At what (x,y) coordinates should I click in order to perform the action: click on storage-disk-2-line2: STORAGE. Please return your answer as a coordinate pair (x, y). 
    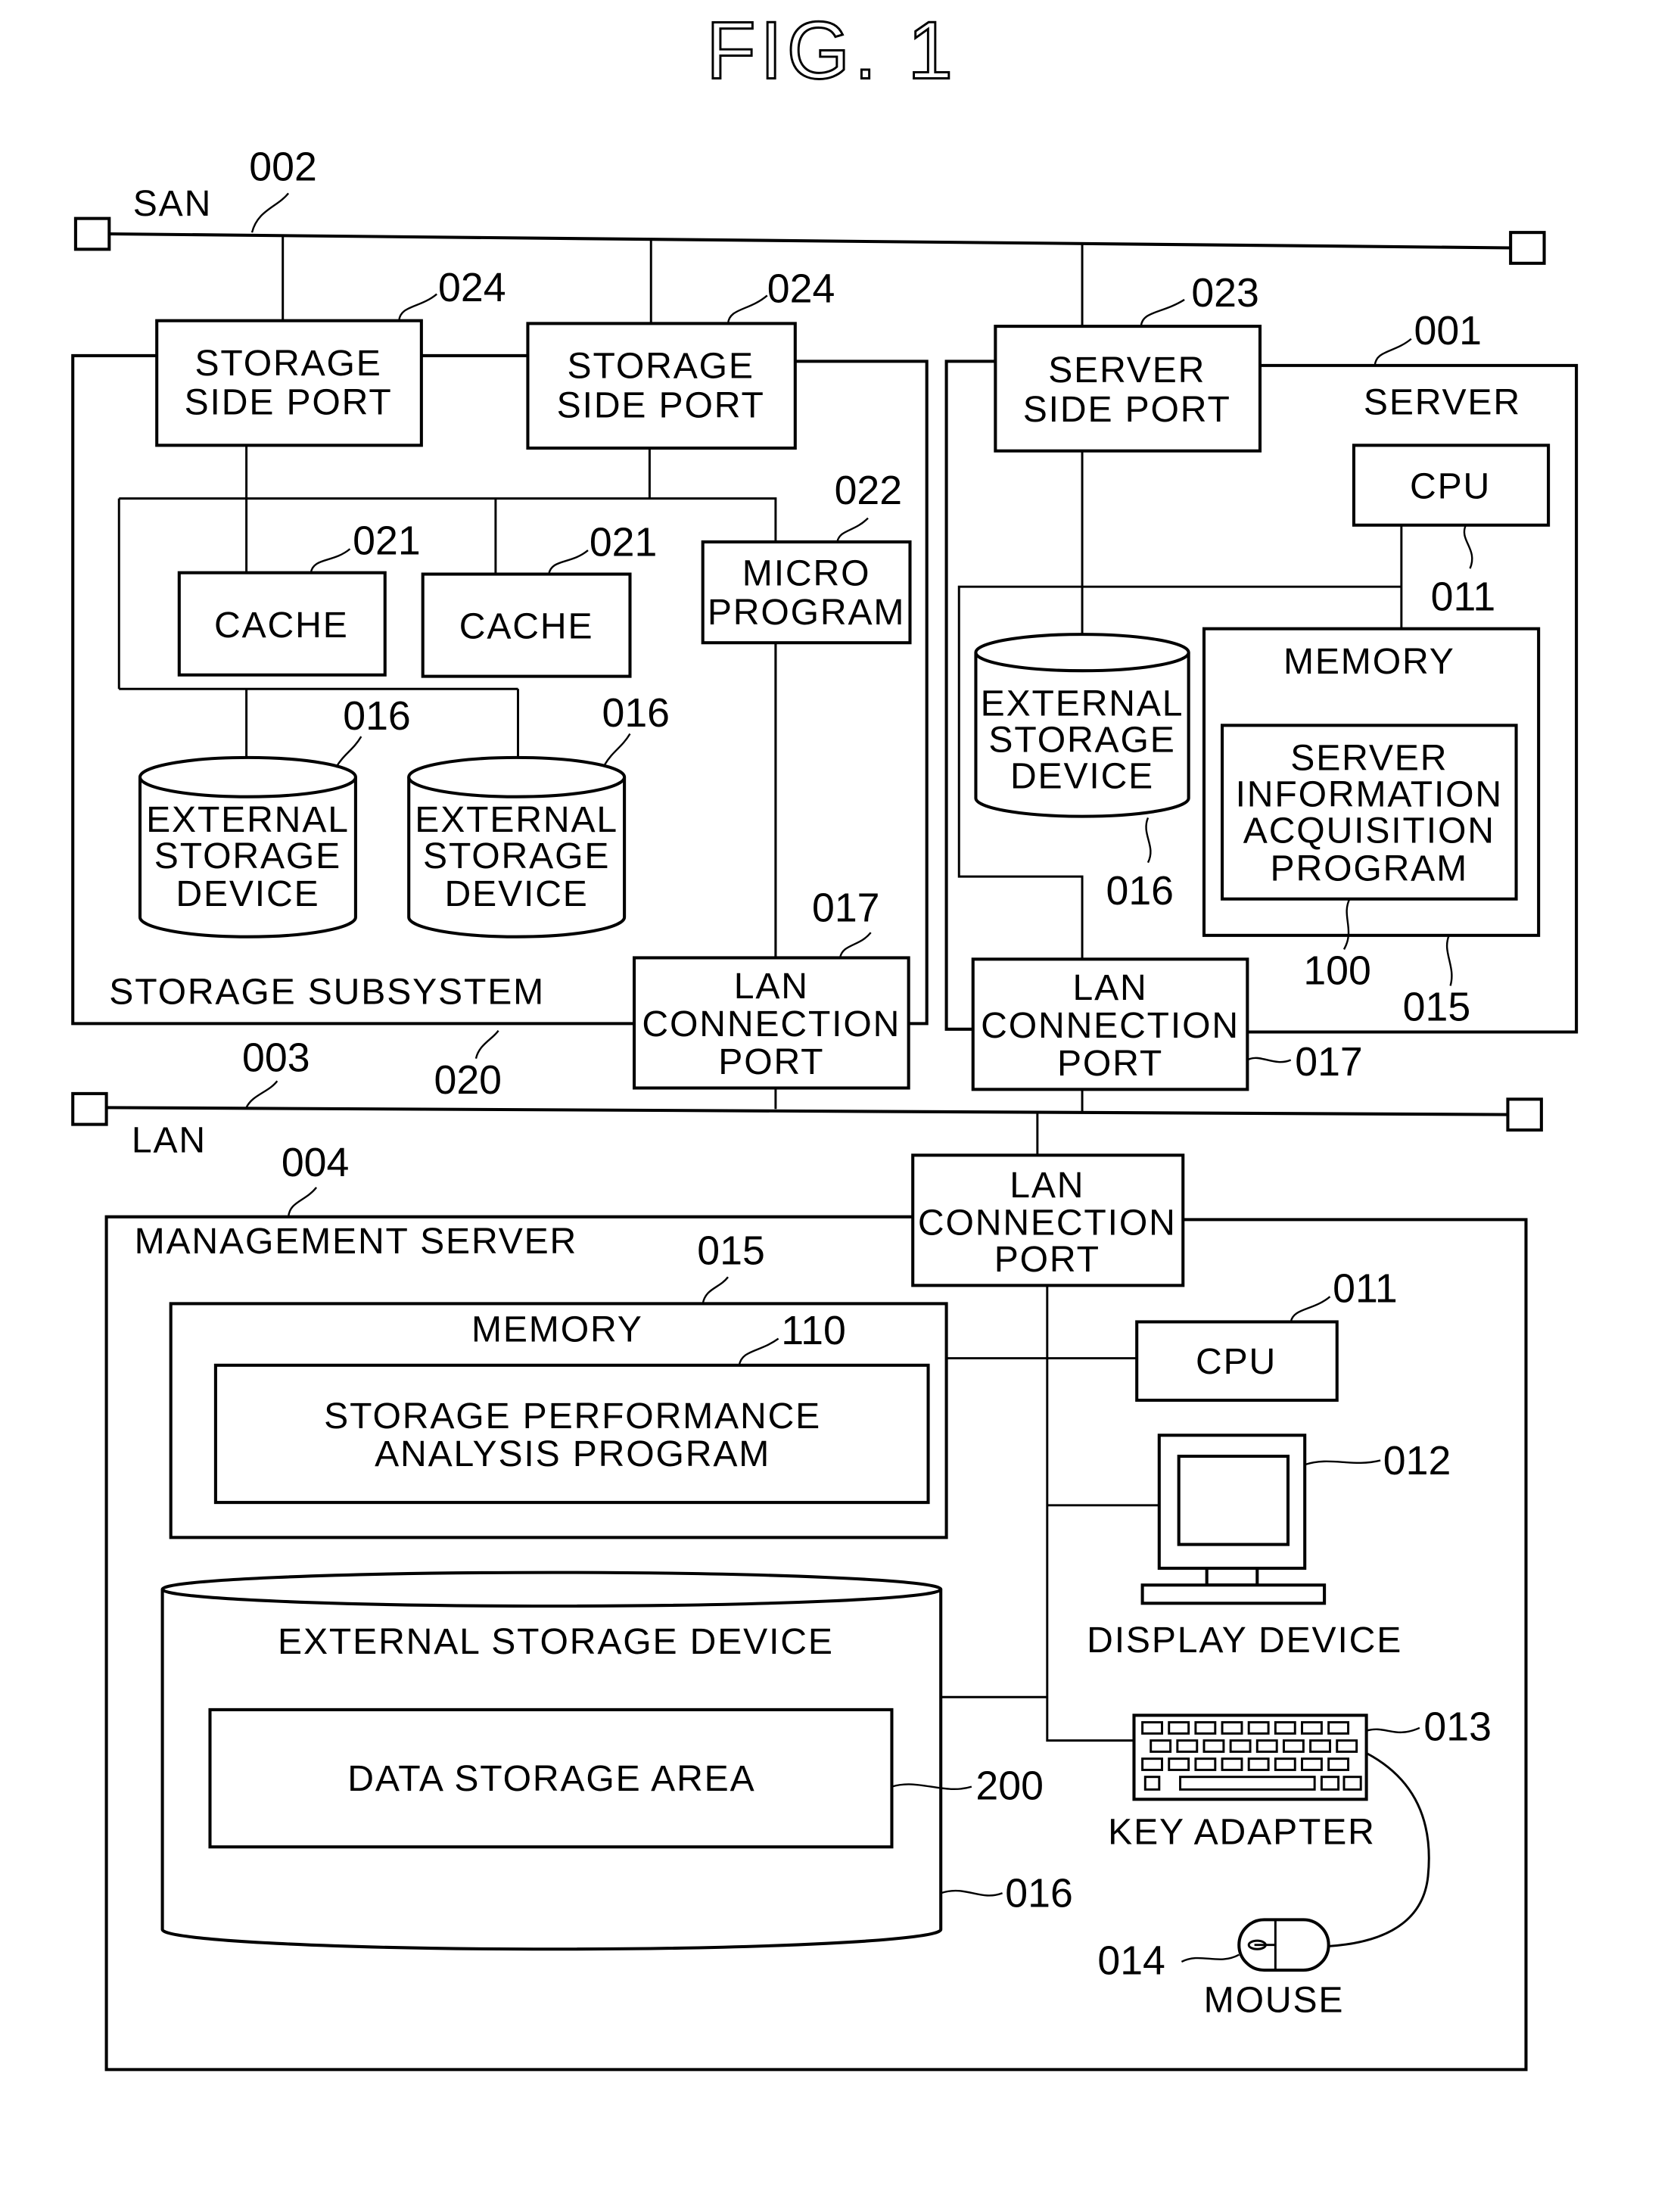
    Looking at the image, I should click on (516, 856).